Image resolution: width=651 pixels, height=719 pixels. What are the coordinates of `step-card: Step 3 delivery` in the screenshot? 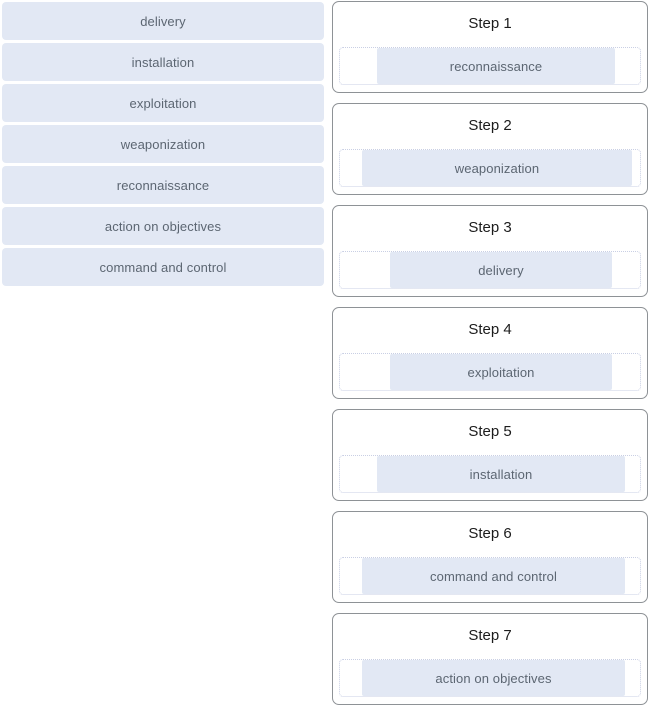 It's located at (490, 251).